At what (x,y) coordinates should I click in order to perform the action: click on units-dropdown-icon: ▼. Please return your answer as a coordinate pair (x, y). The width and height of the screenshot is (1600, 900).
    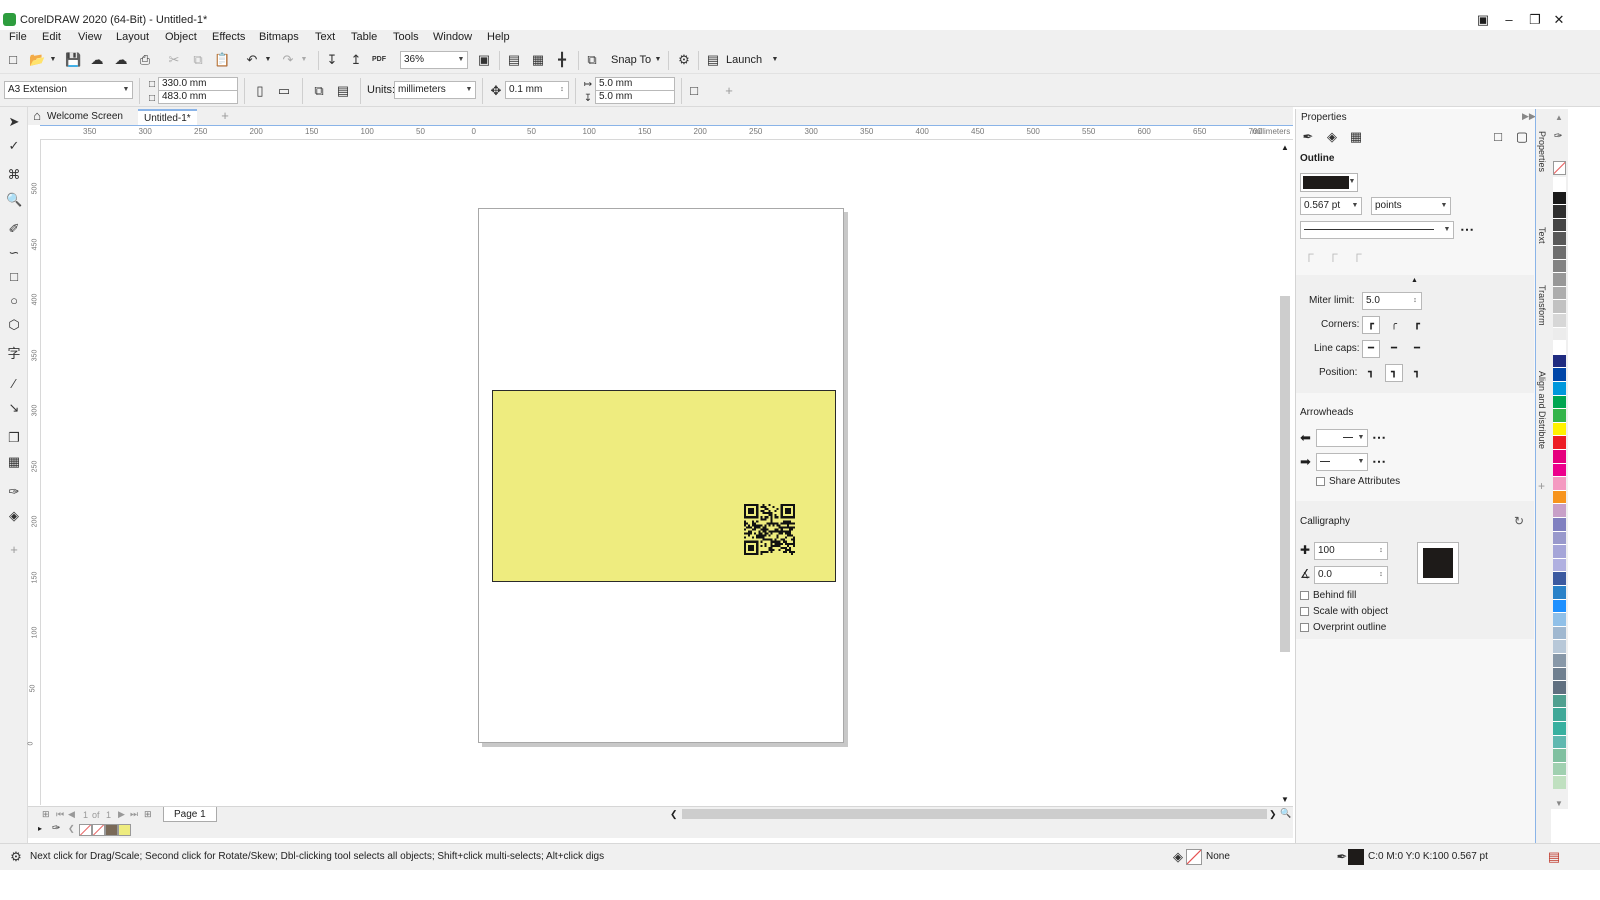
    Looking at the image, I should click on (469, 90).